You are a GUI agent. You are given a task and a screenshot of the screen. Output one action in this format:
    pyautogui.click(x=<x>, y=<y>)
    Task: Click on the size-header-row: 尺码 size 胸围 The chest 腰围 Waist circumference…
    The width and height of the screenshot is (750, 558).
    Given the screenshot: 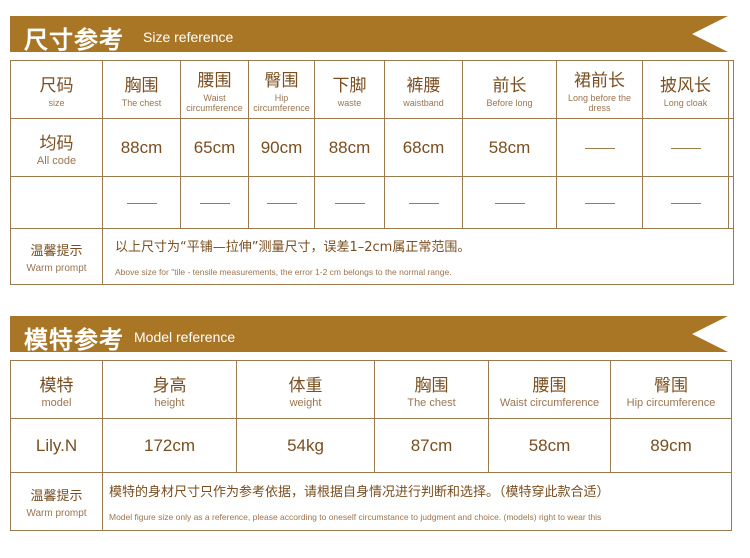 What is the action you would take?
    pyautogui.click(x=372, y=89)
    